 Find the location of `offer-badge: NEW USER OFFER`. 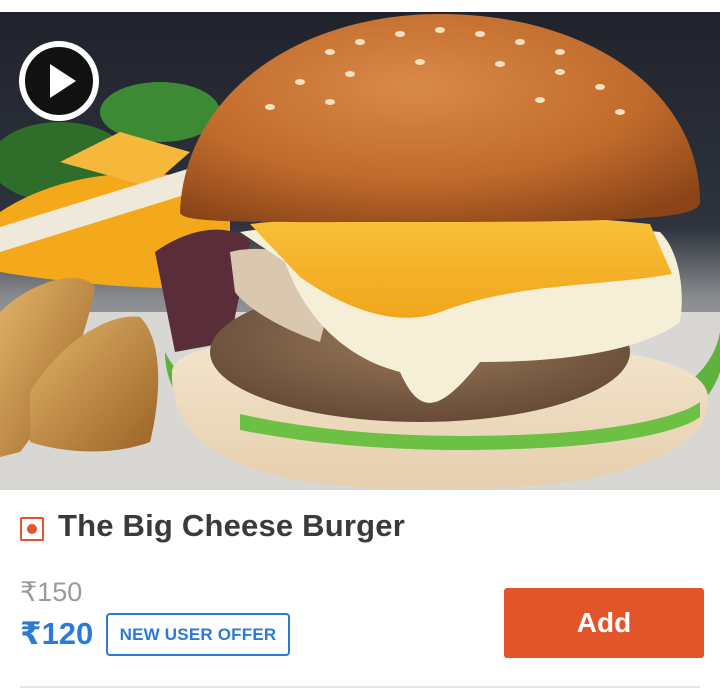

offer-badge: NEW USER OFFER is located at coordinates (198, 634).